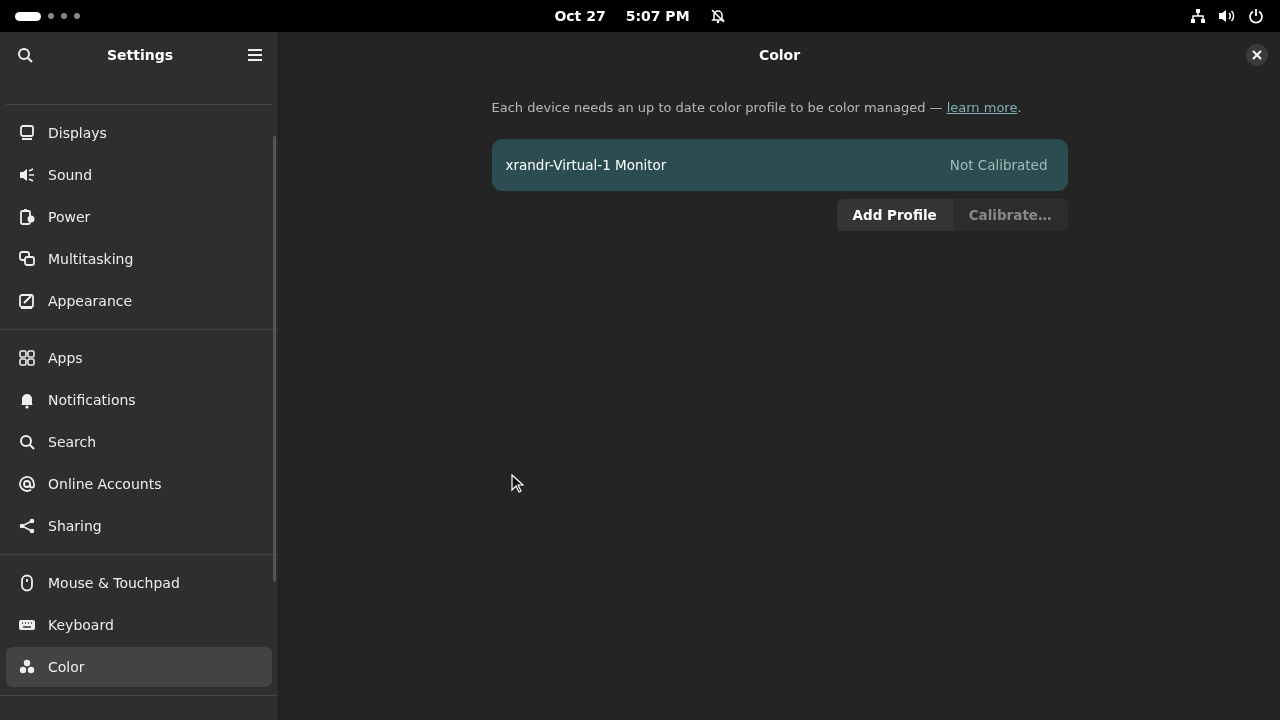  What do you see at coordinates (779, 55) in the screenshot?
I see `page-title: Color` at bounding box center [779, 55].